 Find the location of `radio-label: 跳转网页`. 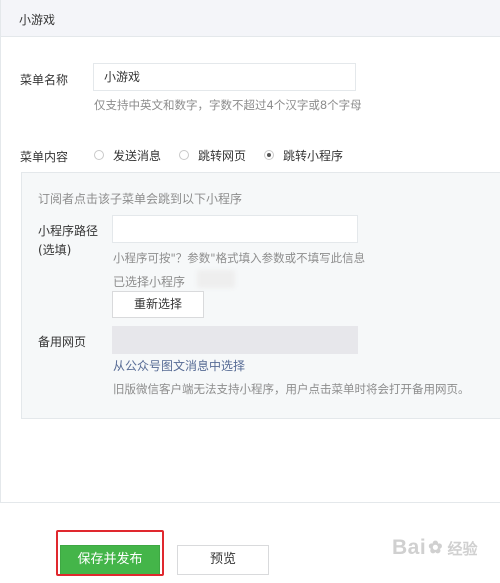

radio-label: 跳转网页 is located at coordinates (222, 155).